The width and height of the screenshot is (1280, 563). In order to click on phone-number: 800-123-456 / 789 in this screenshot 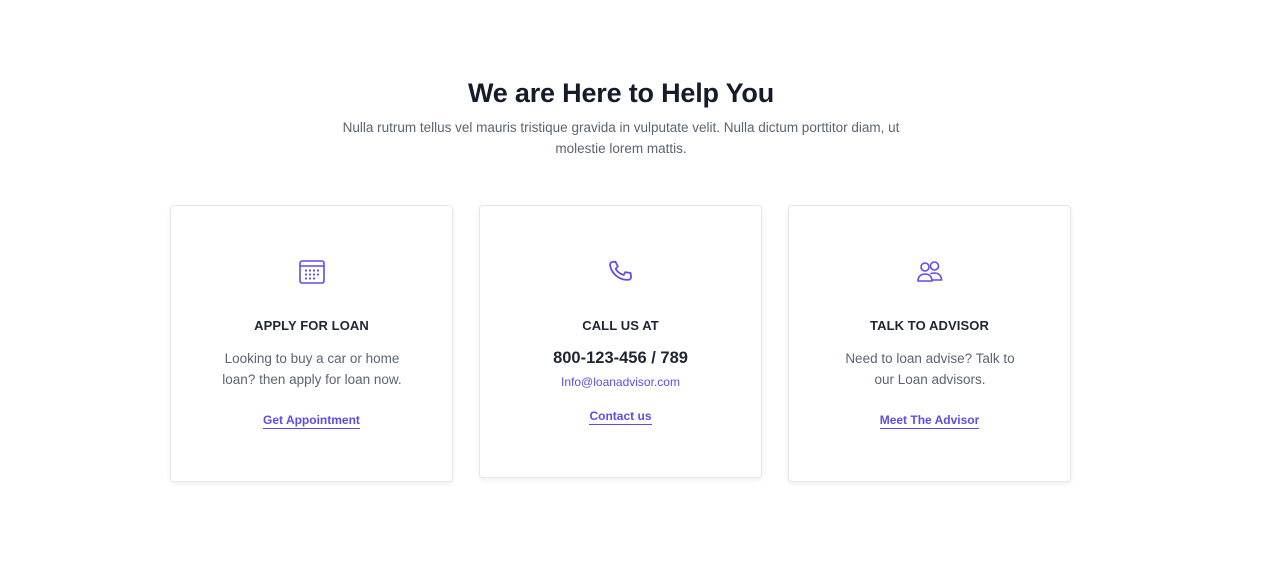, I will do `click(620, 358)`.